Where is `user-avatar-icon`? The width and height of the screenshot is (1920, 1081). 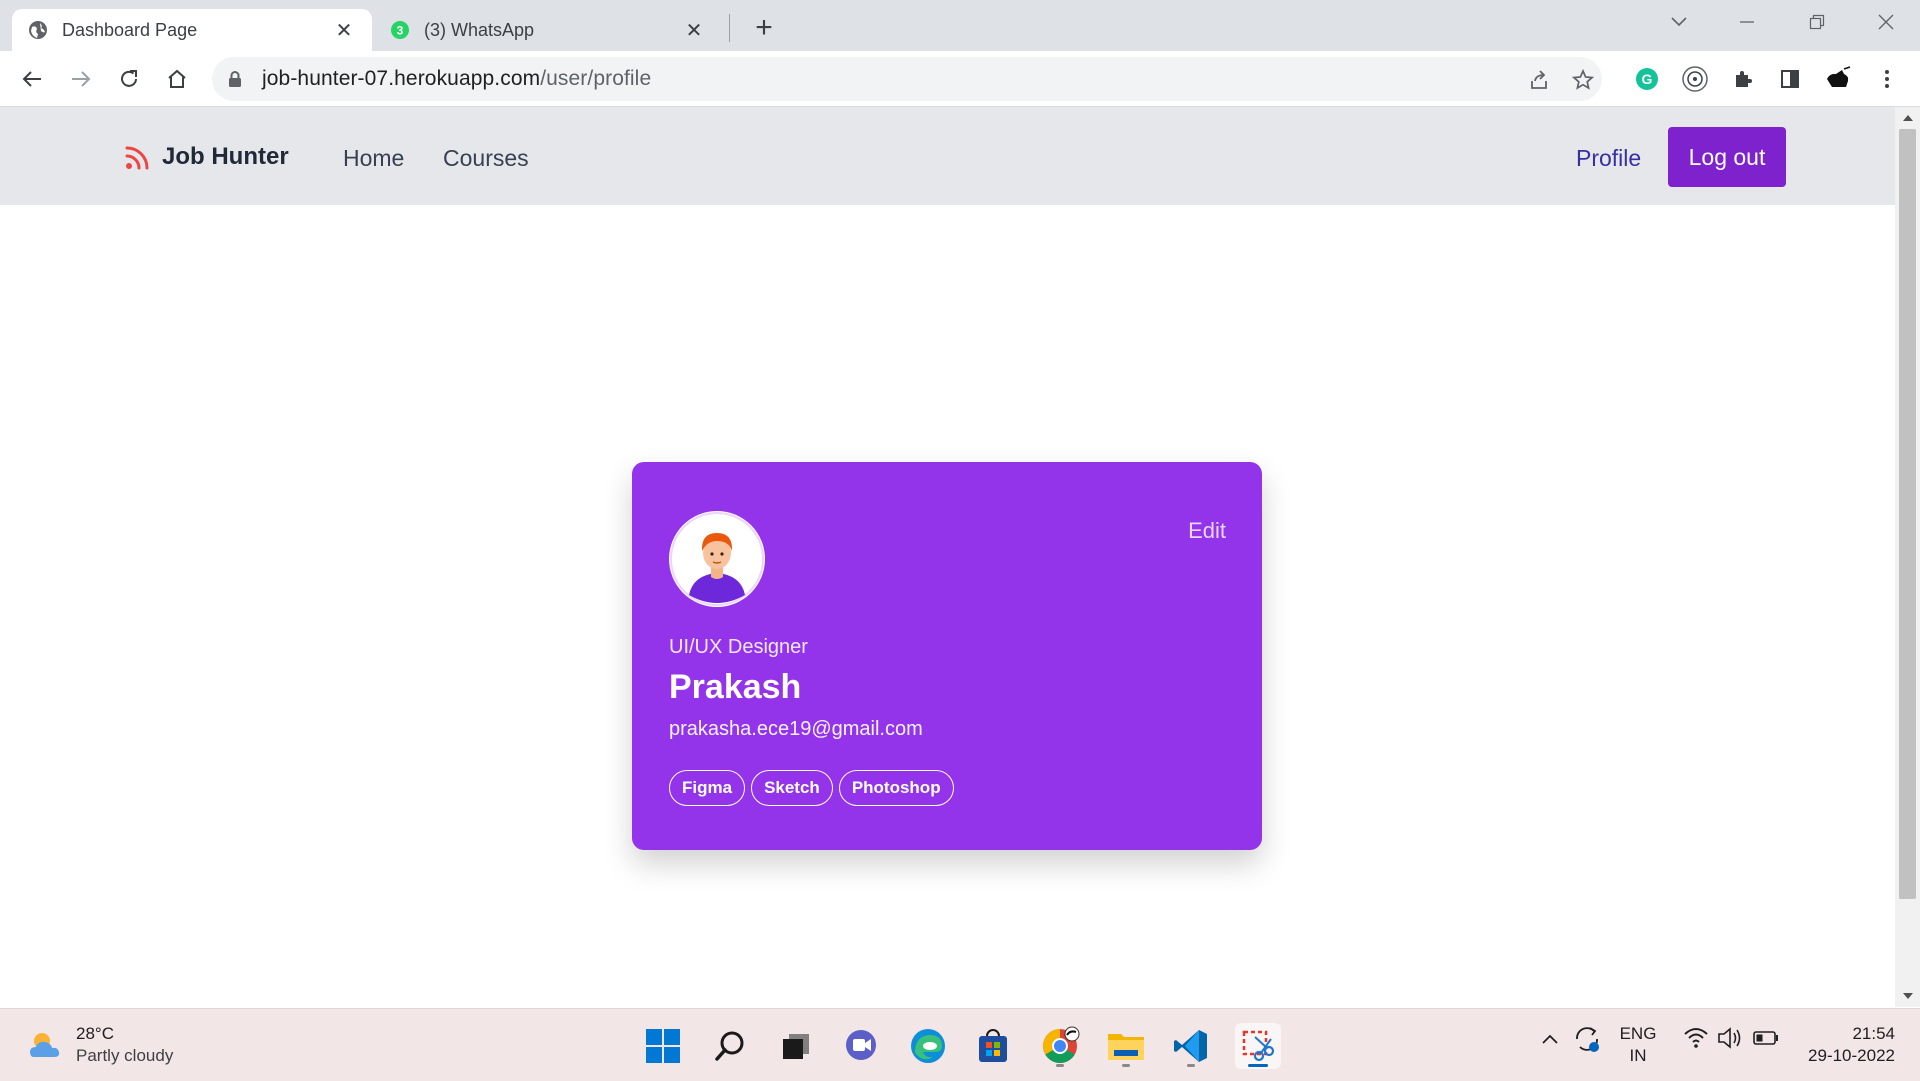
user-avatar-icon is located at coordinates (717, 559).